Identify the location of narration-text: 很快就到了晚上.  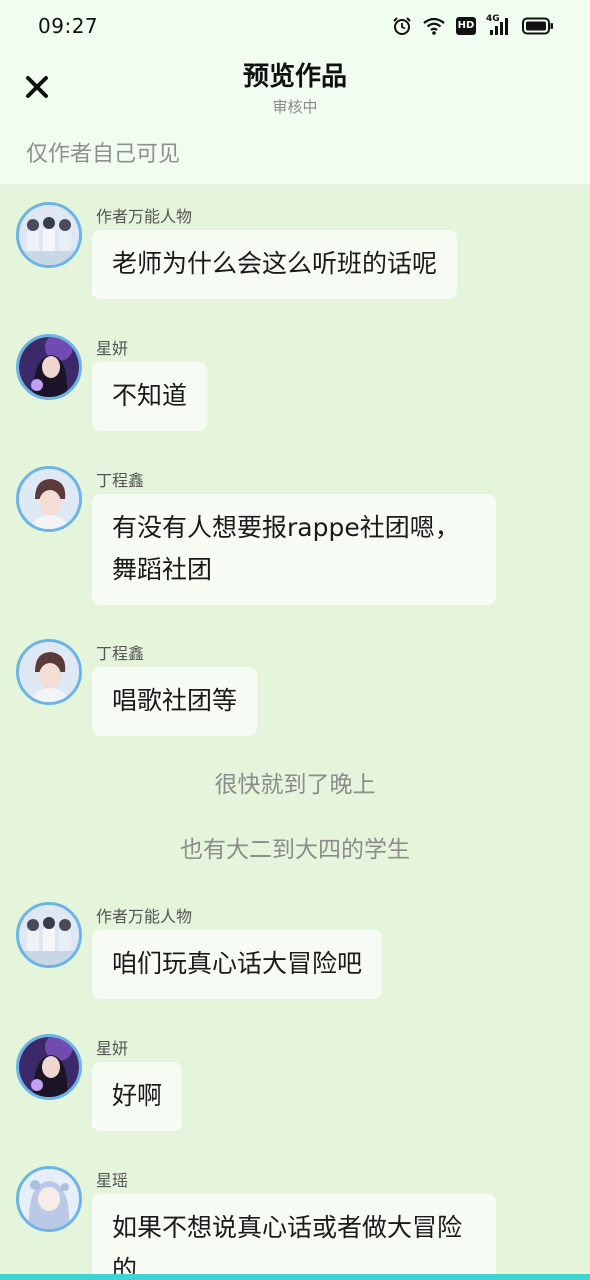
(295, 785).